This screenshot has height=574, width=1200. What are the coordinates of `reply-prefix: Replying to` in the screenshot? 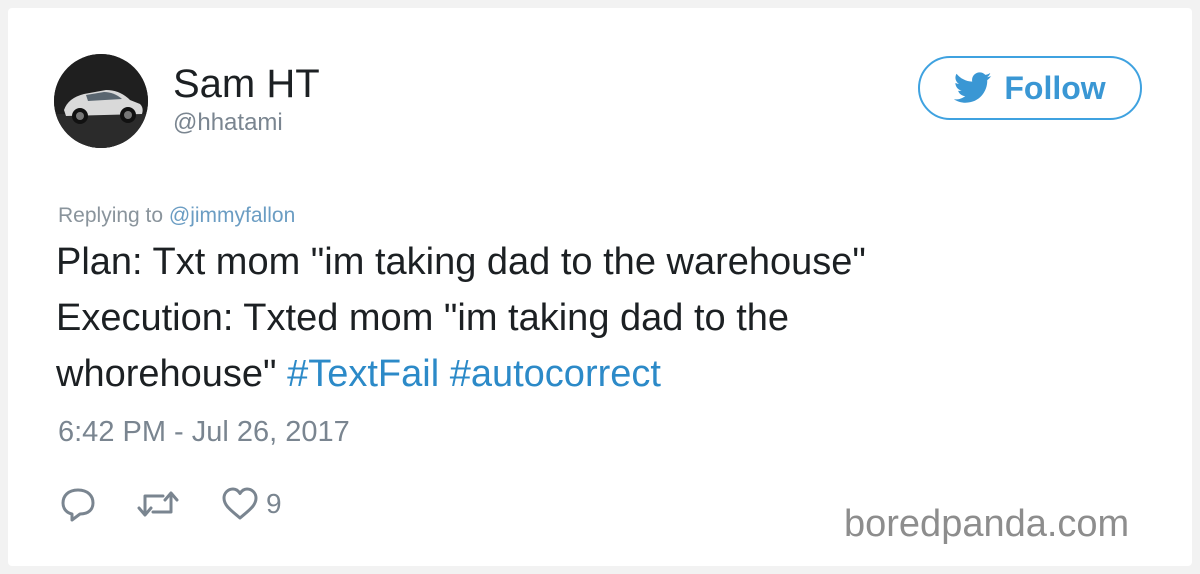 It's located at (111, 215).